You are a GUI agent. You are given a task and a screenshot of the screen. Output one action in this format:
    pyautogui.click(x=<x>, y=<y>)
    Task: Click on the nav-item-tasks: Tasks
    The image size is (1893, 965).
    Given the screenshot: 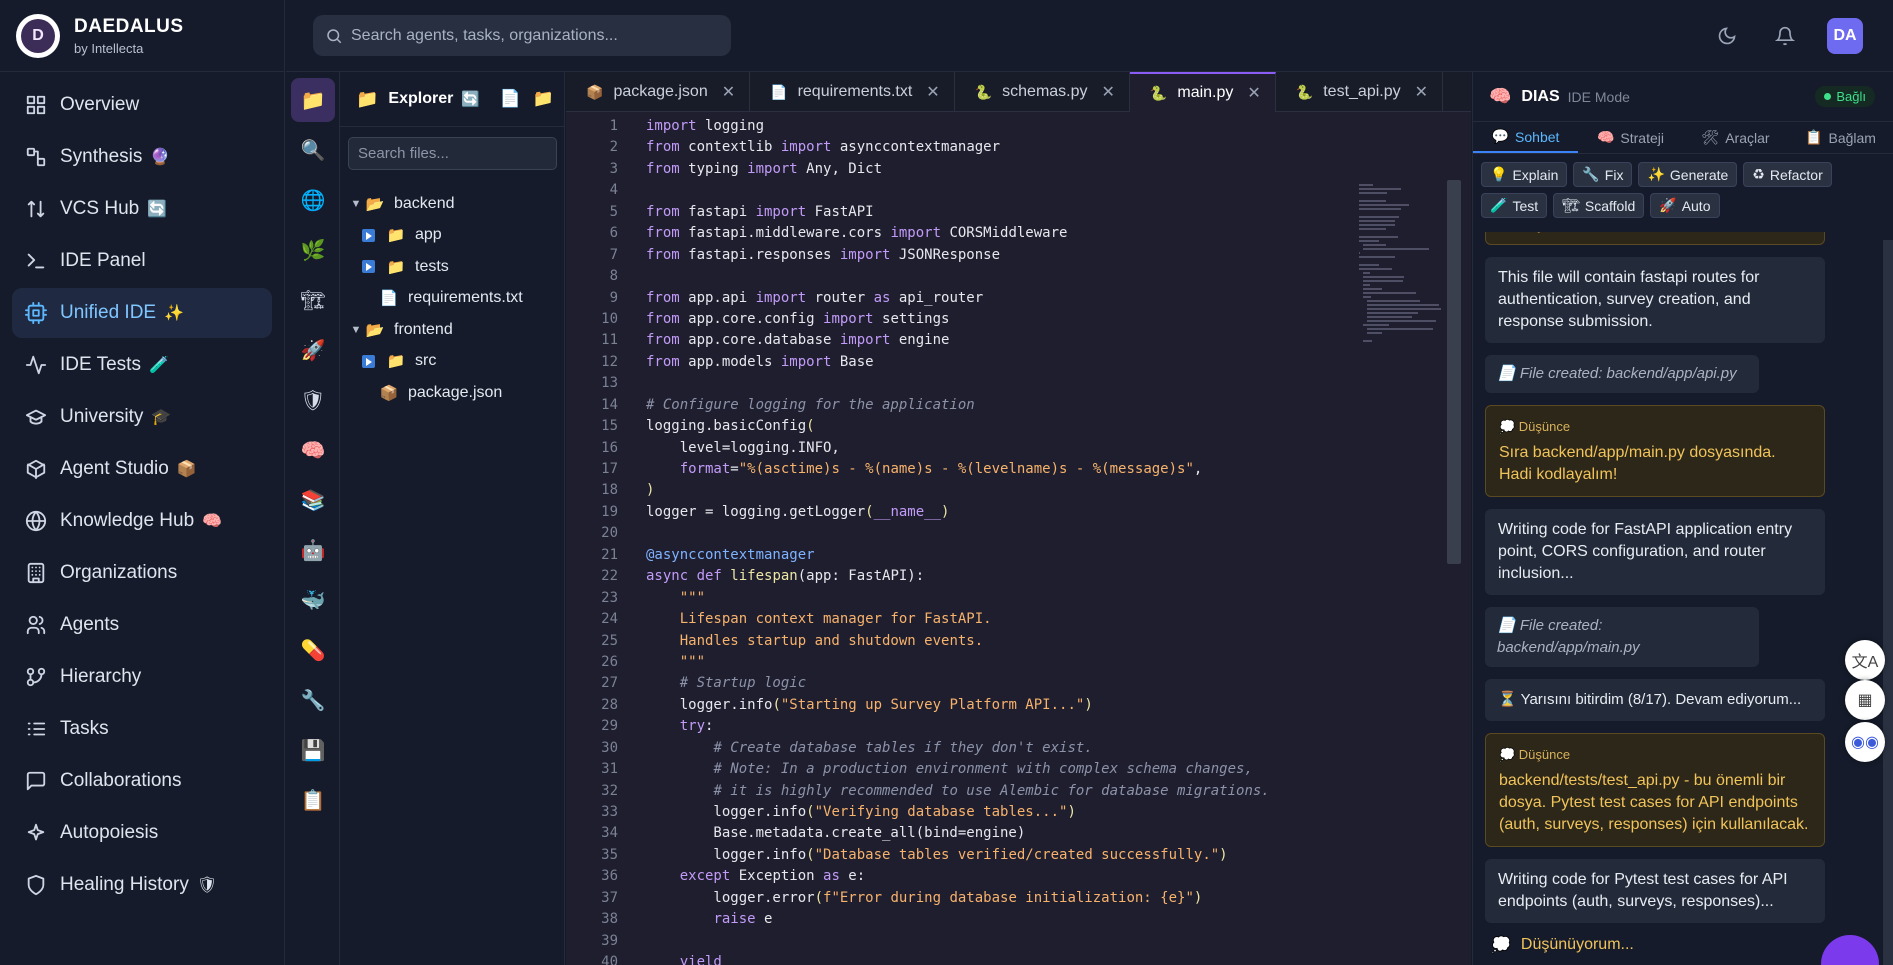 What is the action you would take?
    pyautogui.click(x=142, y=729)
    